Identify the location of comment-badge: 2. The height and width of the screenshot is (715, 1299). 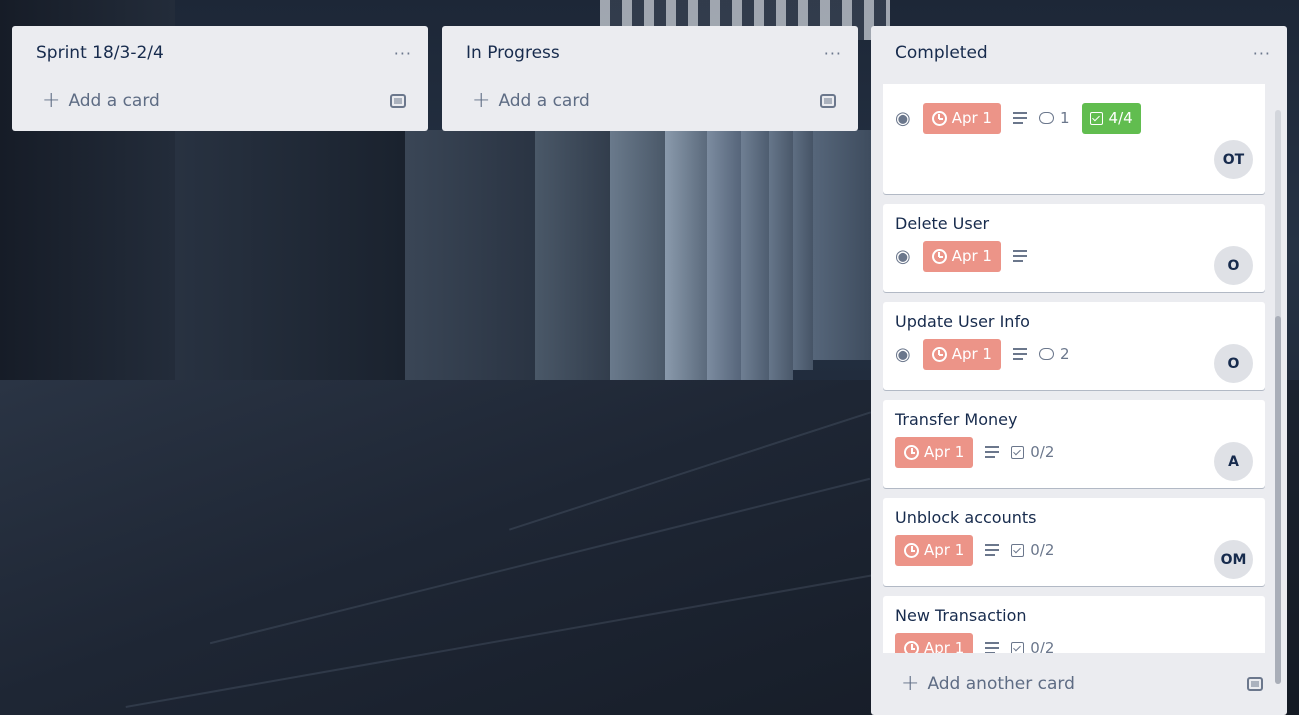
(1054, 354).